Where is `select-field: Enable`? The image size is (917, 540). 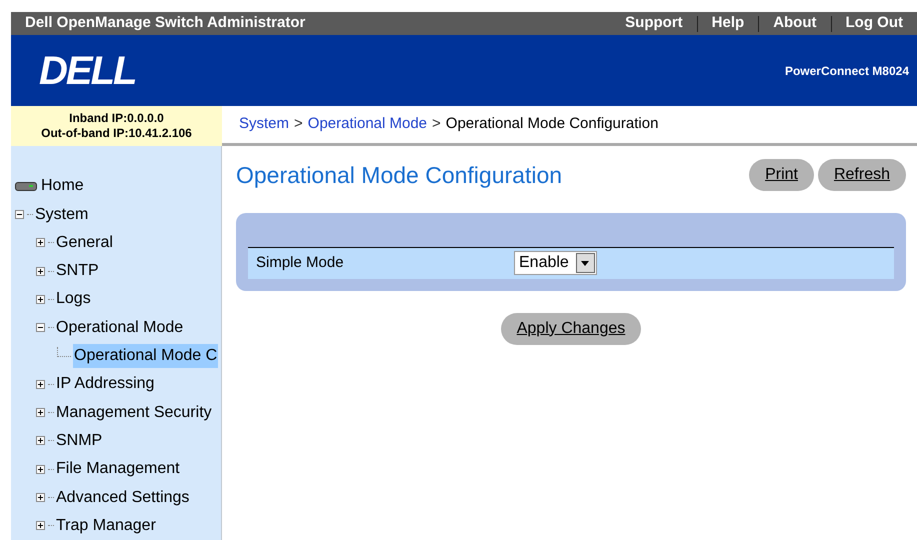 select-field: Enable is located at coordinates (555, 263).